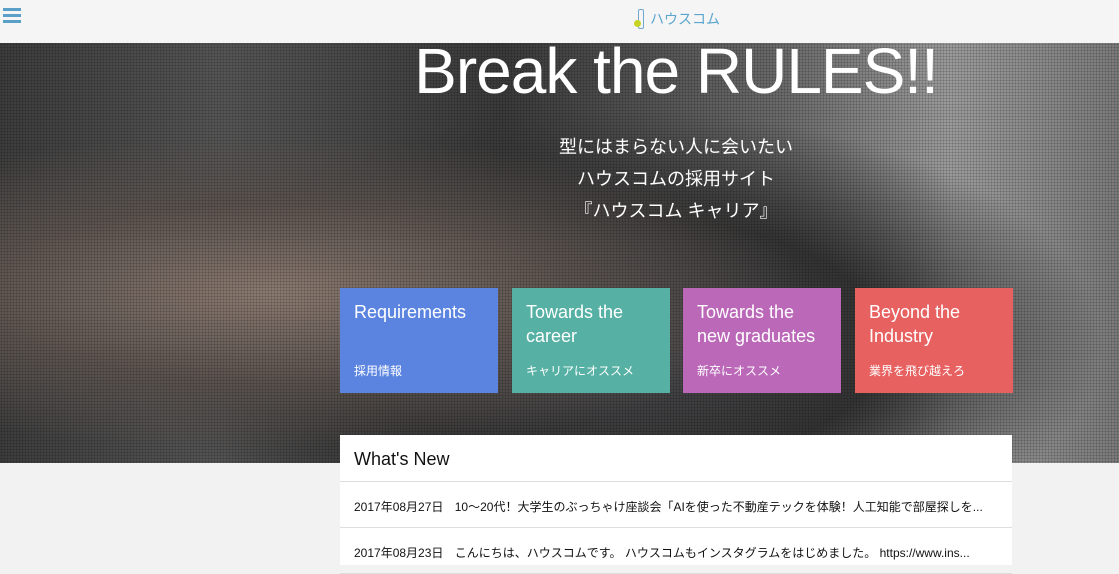 The width and height of the screenshot is (1119, 574). Describe the element at coordinates (575, 324) in the screenshot. I see `card-title: Towards the career` at that location.